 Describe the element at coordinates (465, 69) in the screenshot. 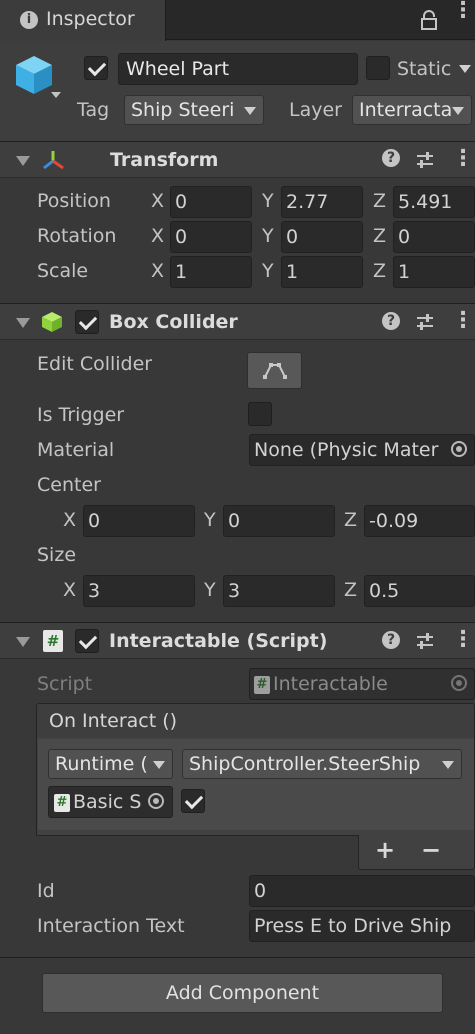

I see `static-dropdown-arrow-icon` at that location.